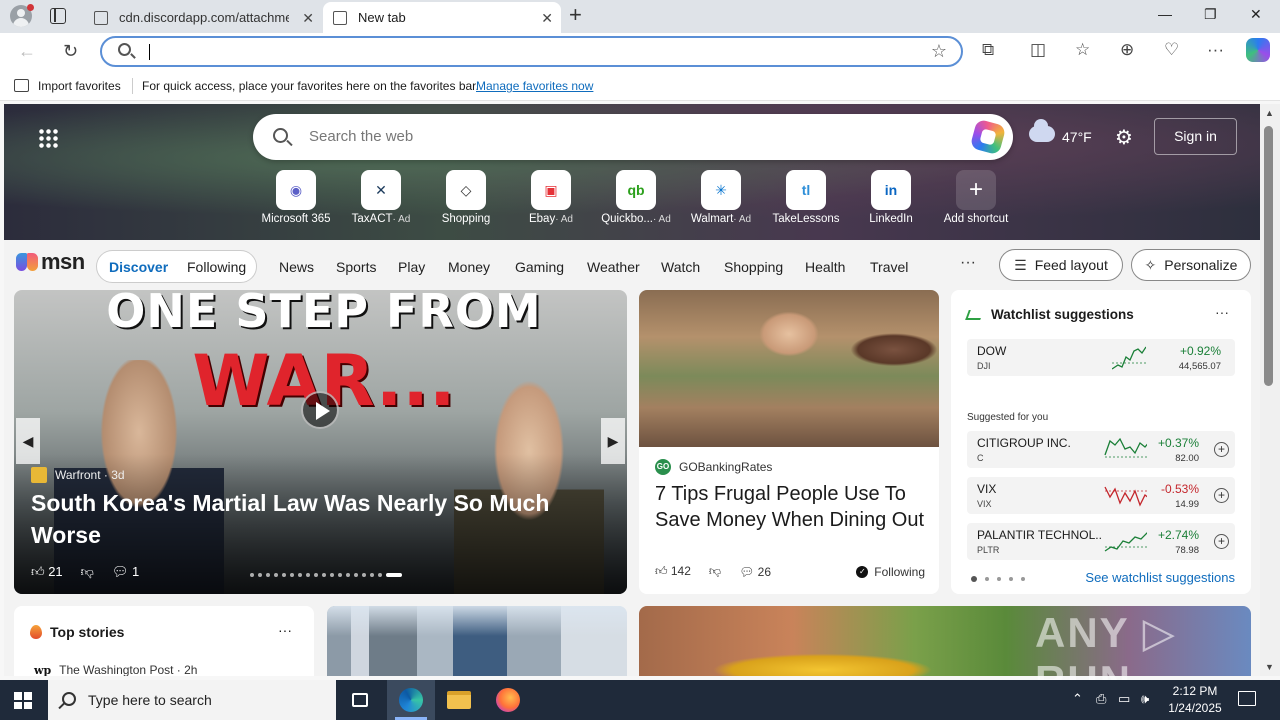  I want to click on taskbar-edge, so click(411, 700).